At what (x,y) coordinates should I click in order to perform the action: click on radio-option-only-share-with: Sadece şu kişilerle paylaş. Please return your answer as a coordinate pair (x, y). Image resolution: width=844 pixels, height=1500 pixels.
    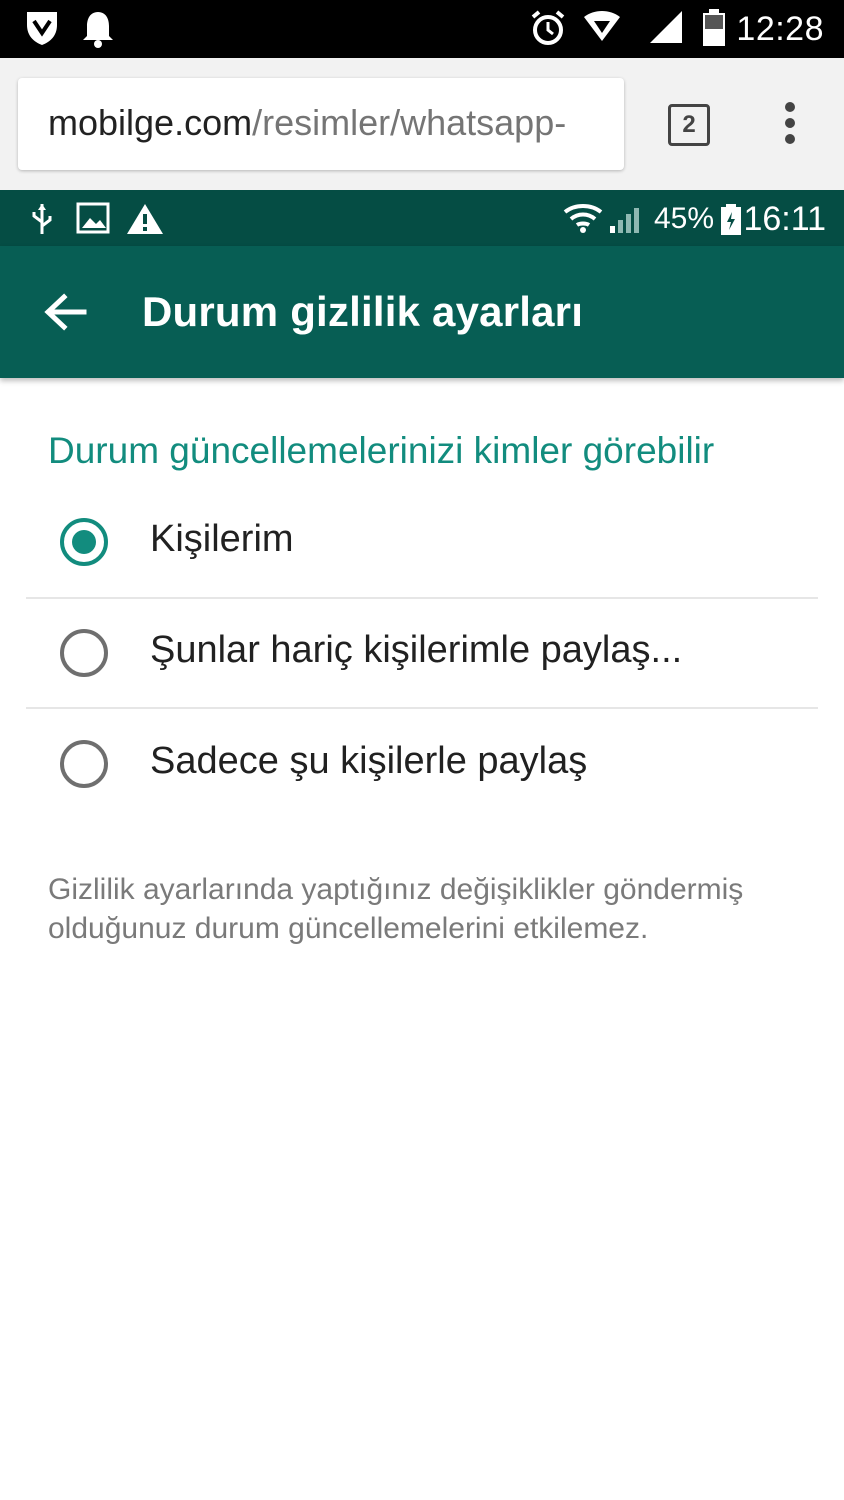
    Looking at the image, I should click on (422, 763).